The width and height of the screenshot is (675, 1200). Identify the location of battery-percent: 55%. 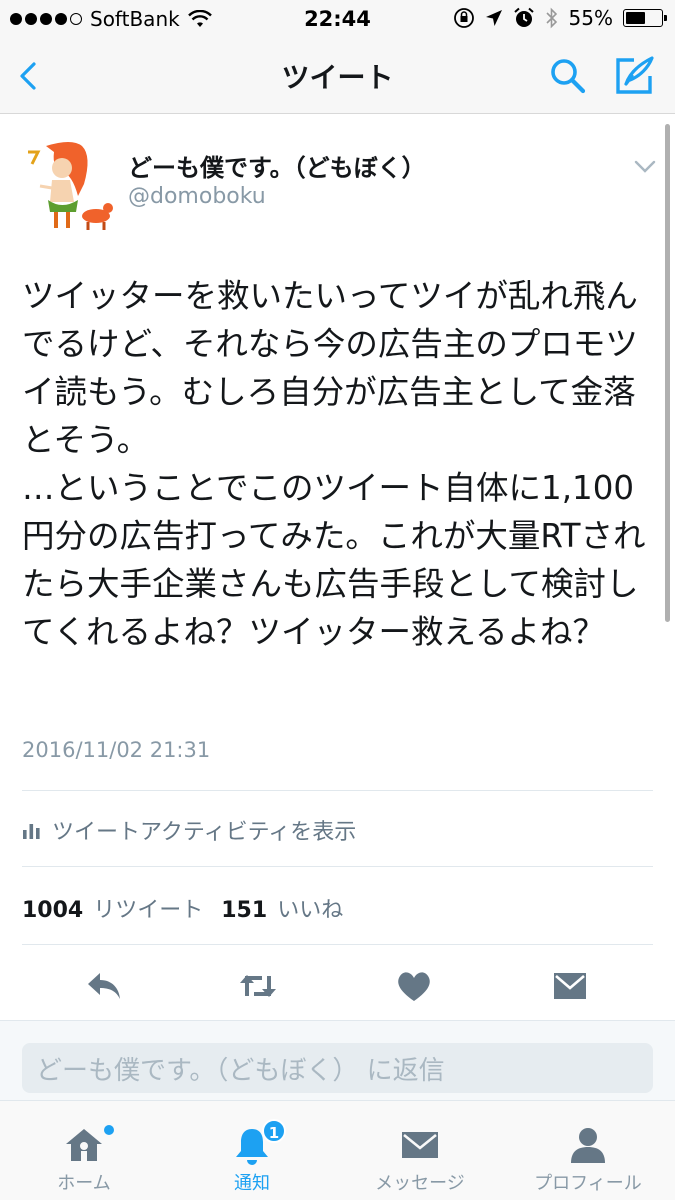
(590, 18).